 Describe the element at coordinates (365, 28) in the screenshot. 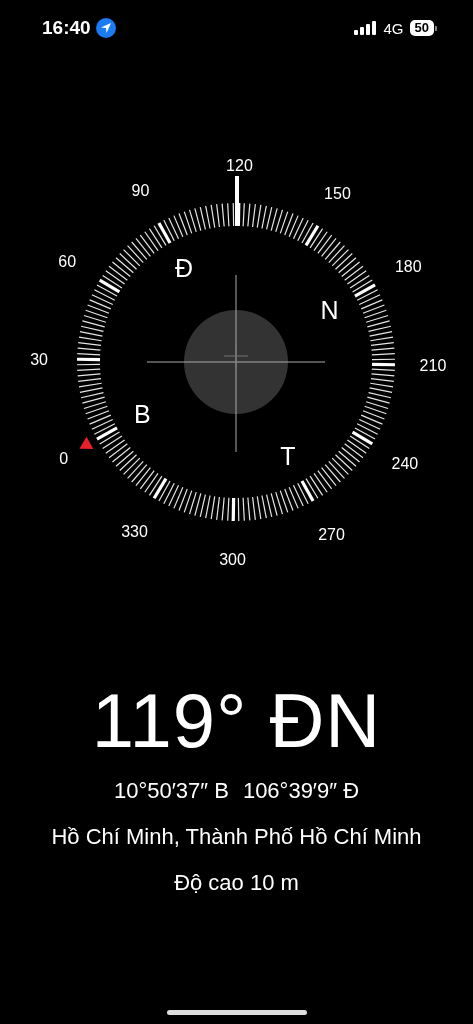

I see `signal-icon` at that location.